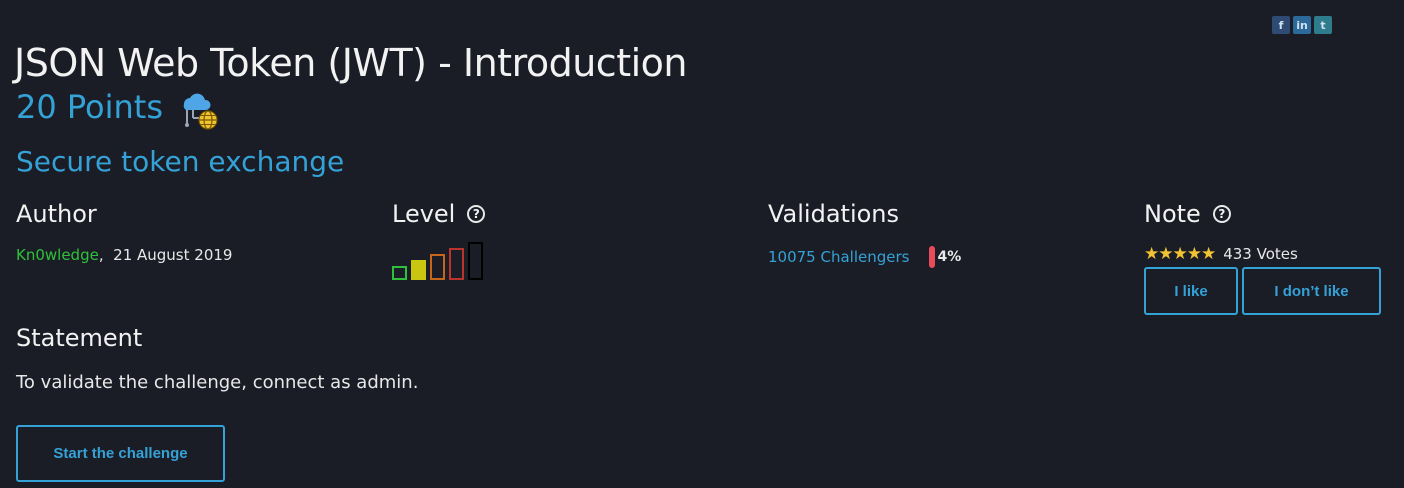  Describe the element at coordinates (1172, 214) in the screenshot. I see `note-heading-label: Note` at that location.